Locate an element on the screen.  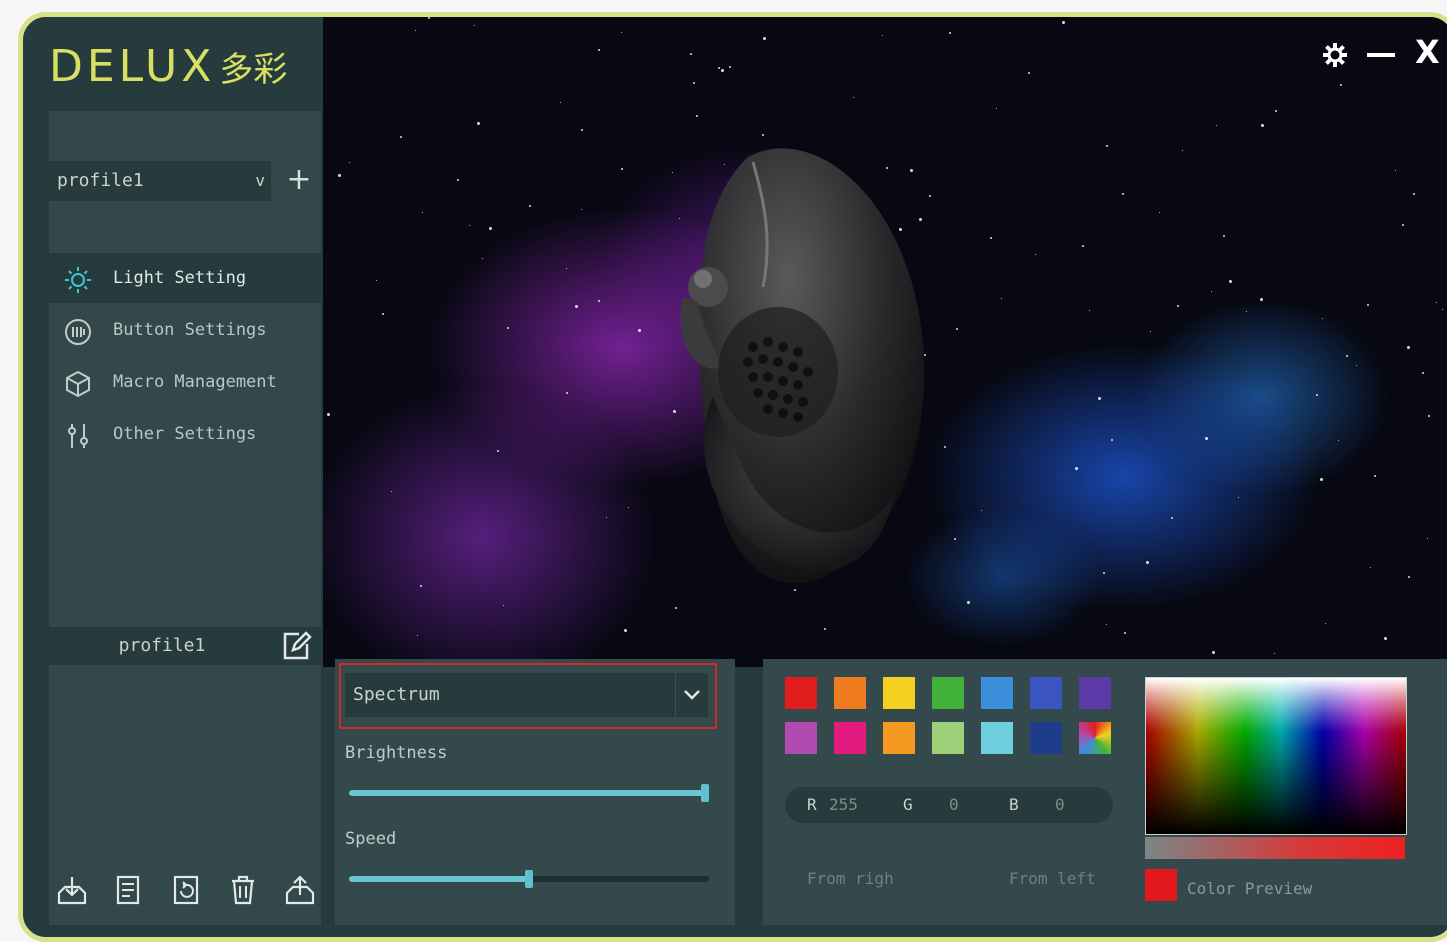
r-value: 255 is located at coordinates (843, 805).